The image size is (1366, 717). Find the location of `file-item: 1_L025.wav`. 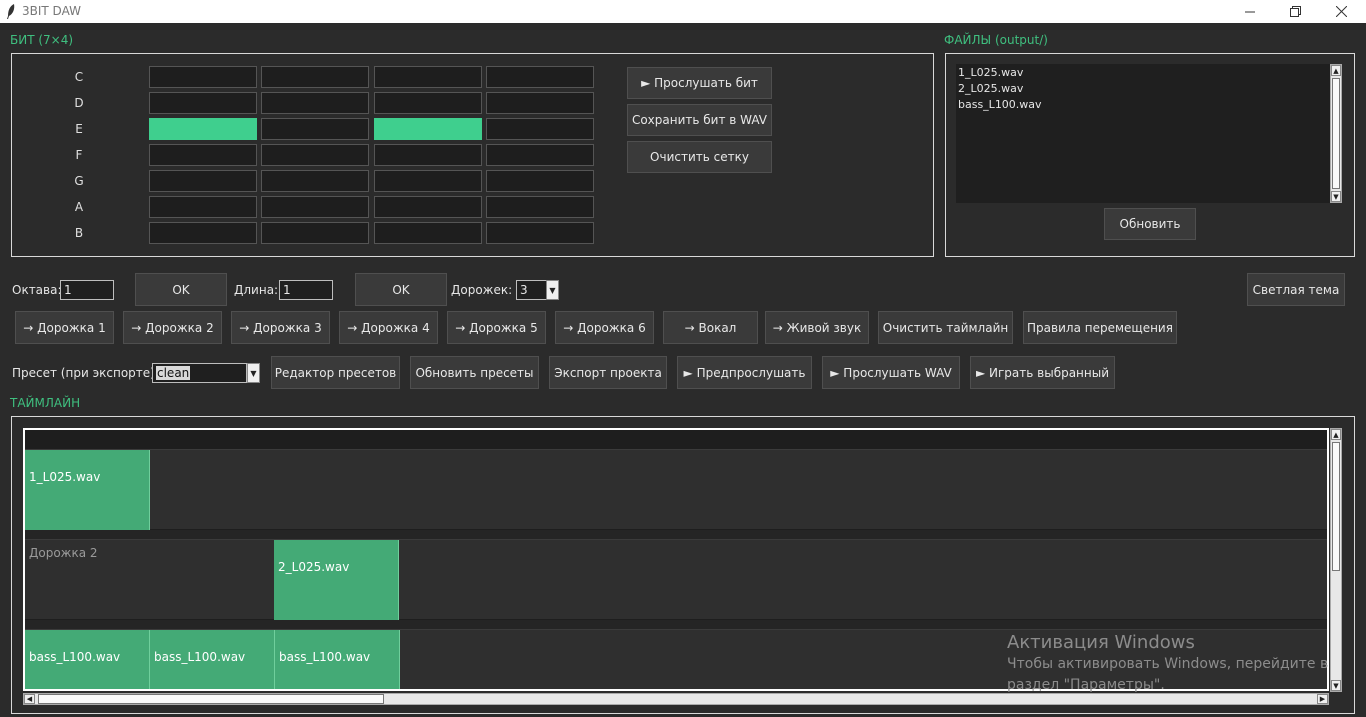

file-item: 1_L025.wav is located at coordinates (1143, 73).